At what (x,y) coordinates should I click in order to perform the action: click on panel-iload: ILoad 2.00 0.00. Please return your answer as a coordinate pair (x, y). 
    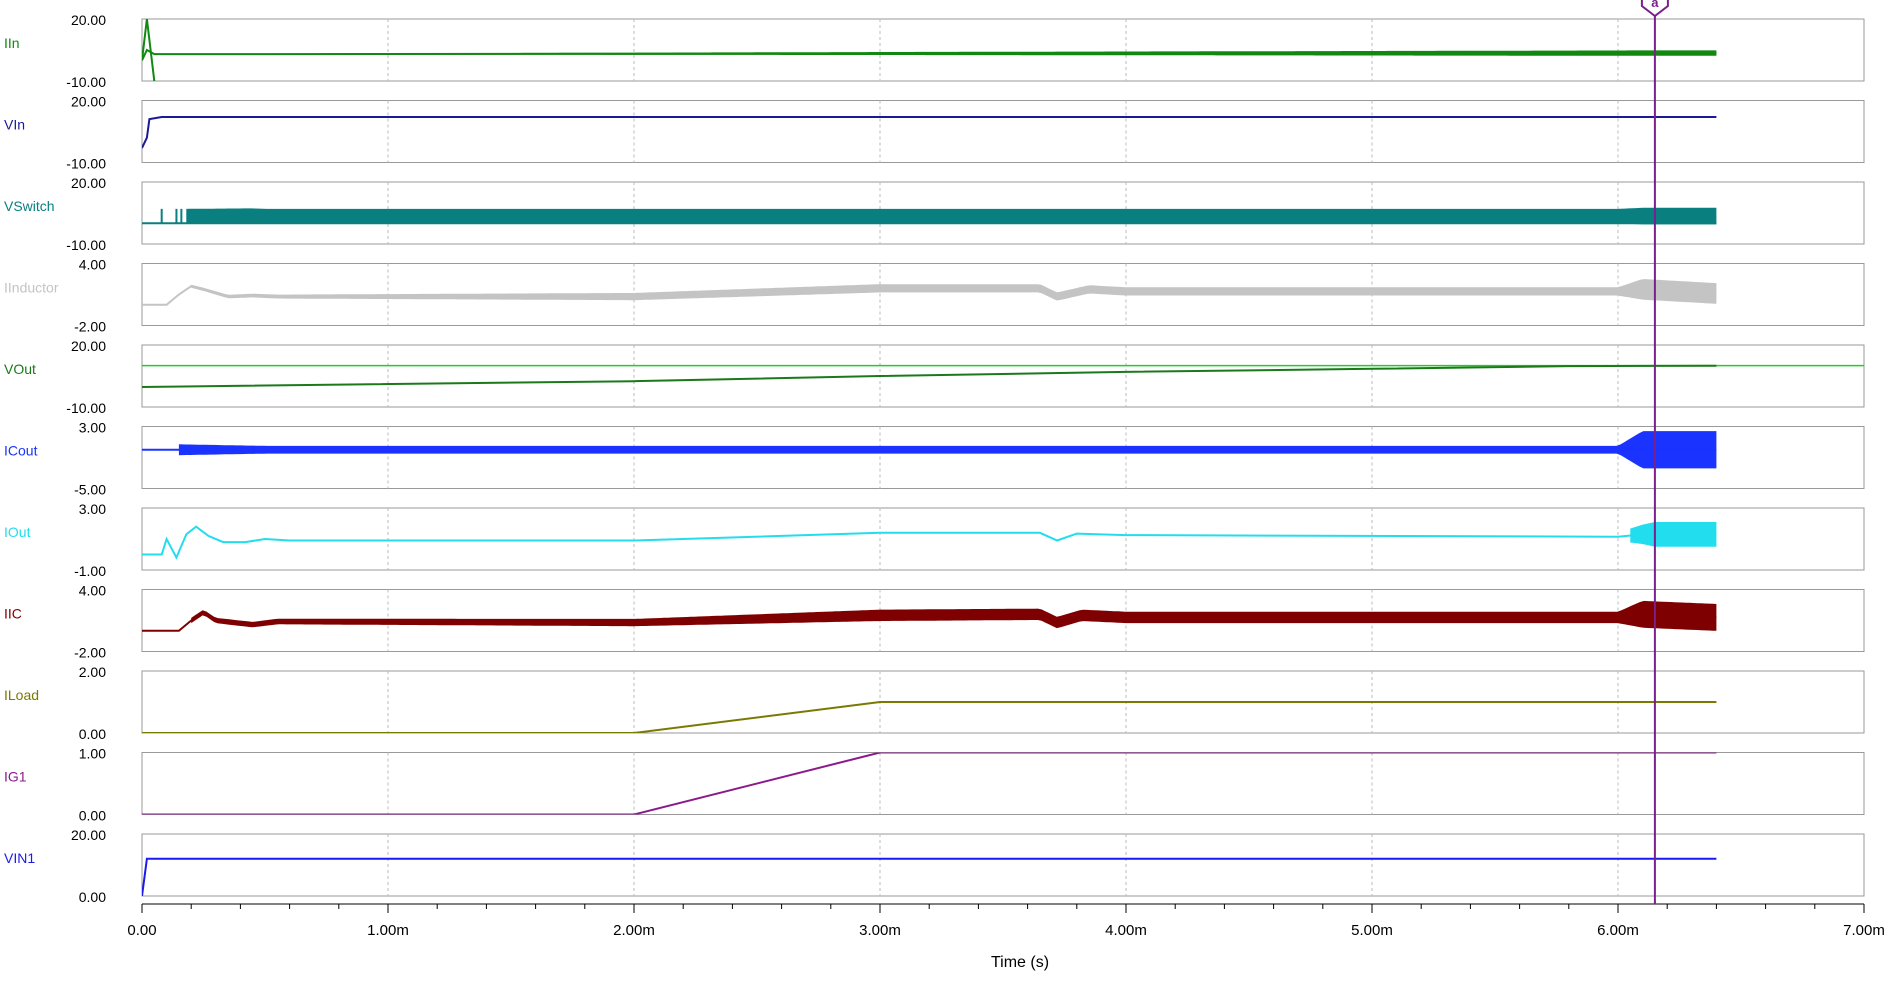
    Looking at the image, I should click on (934, 703).